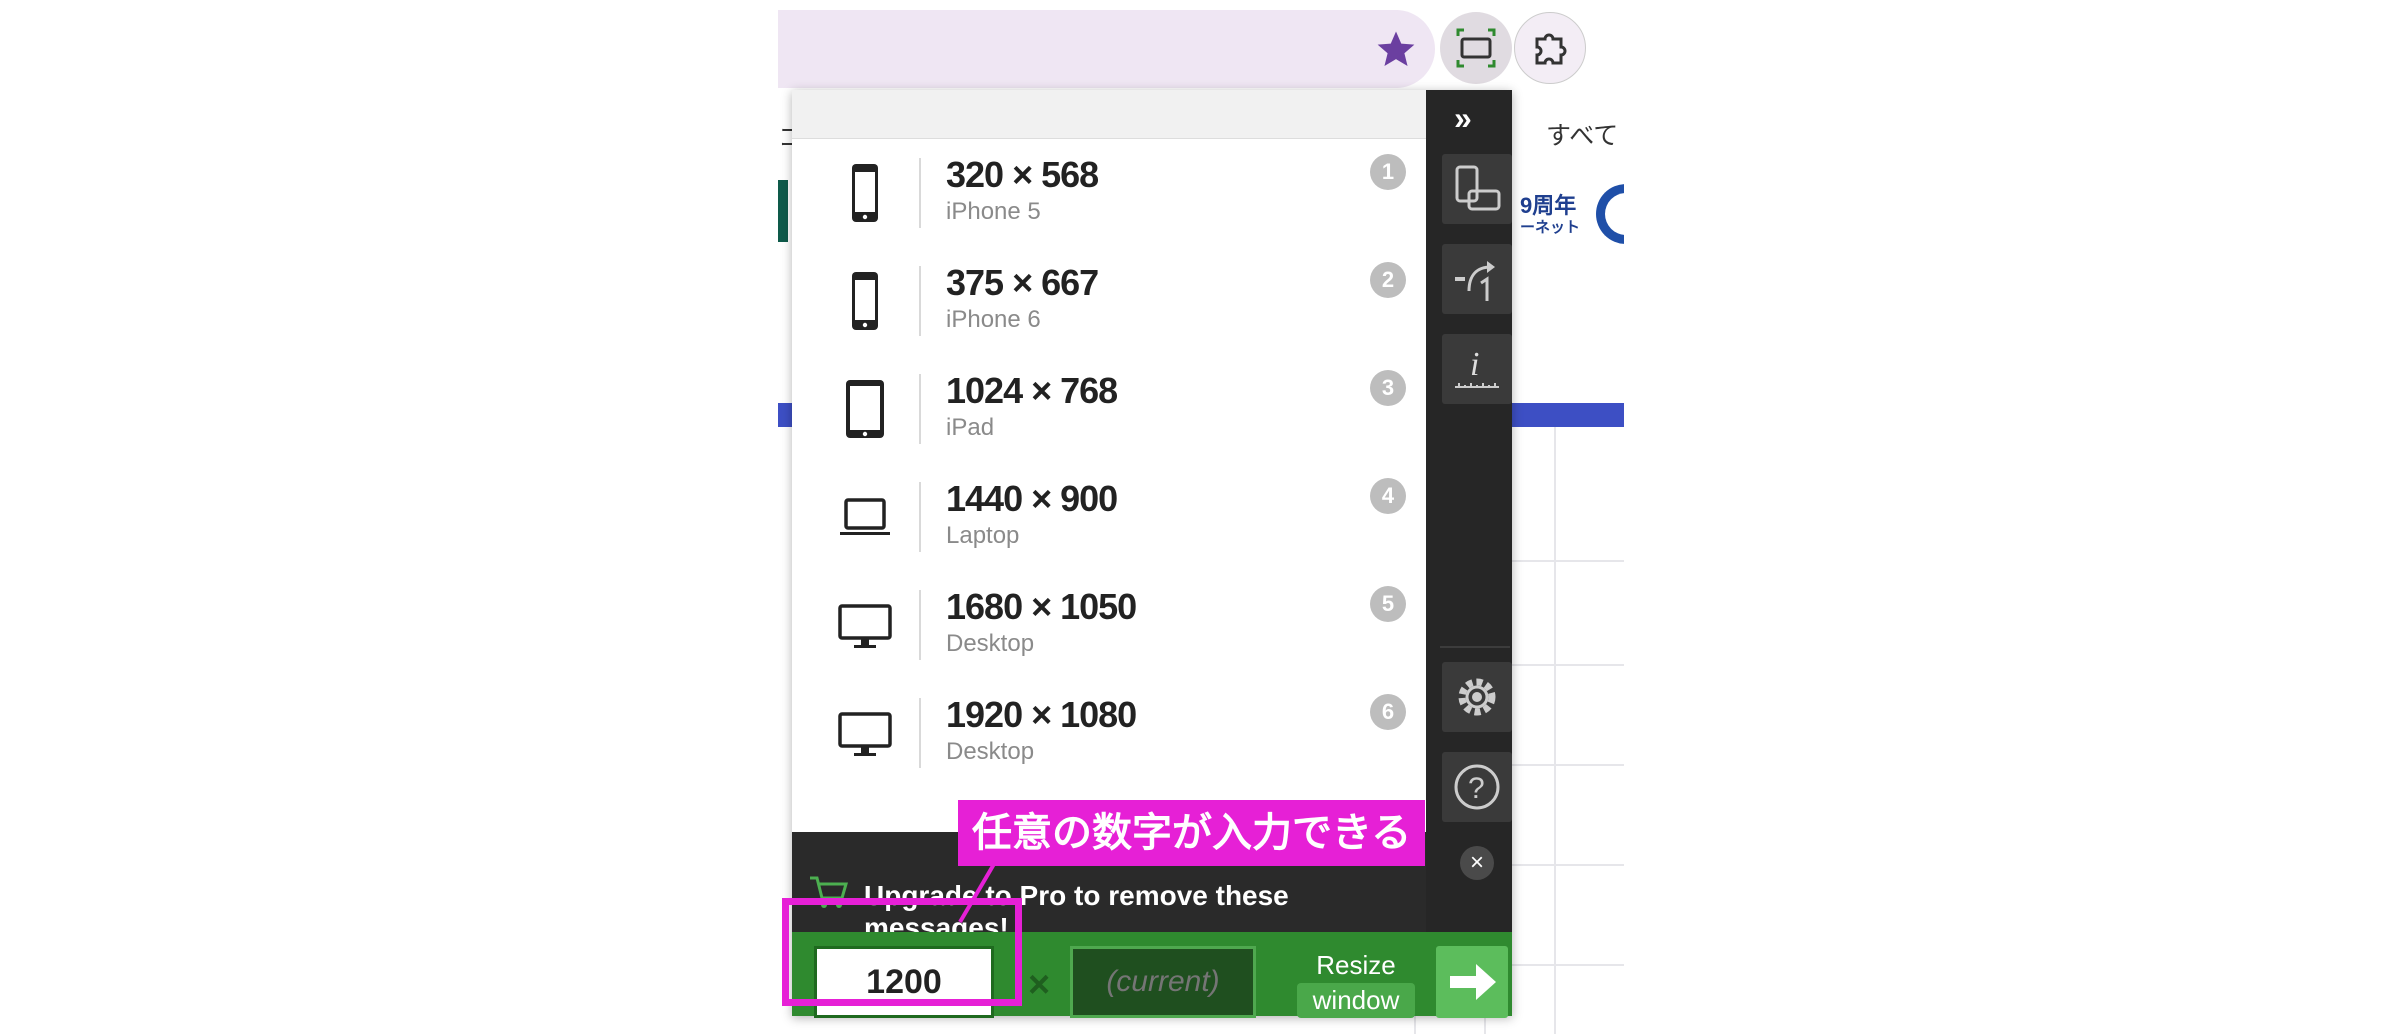 The image size is (2400, 1034). Describe the element at coordinates (1474, 364) in the screenshot. I see `svg-text: i` at that location.